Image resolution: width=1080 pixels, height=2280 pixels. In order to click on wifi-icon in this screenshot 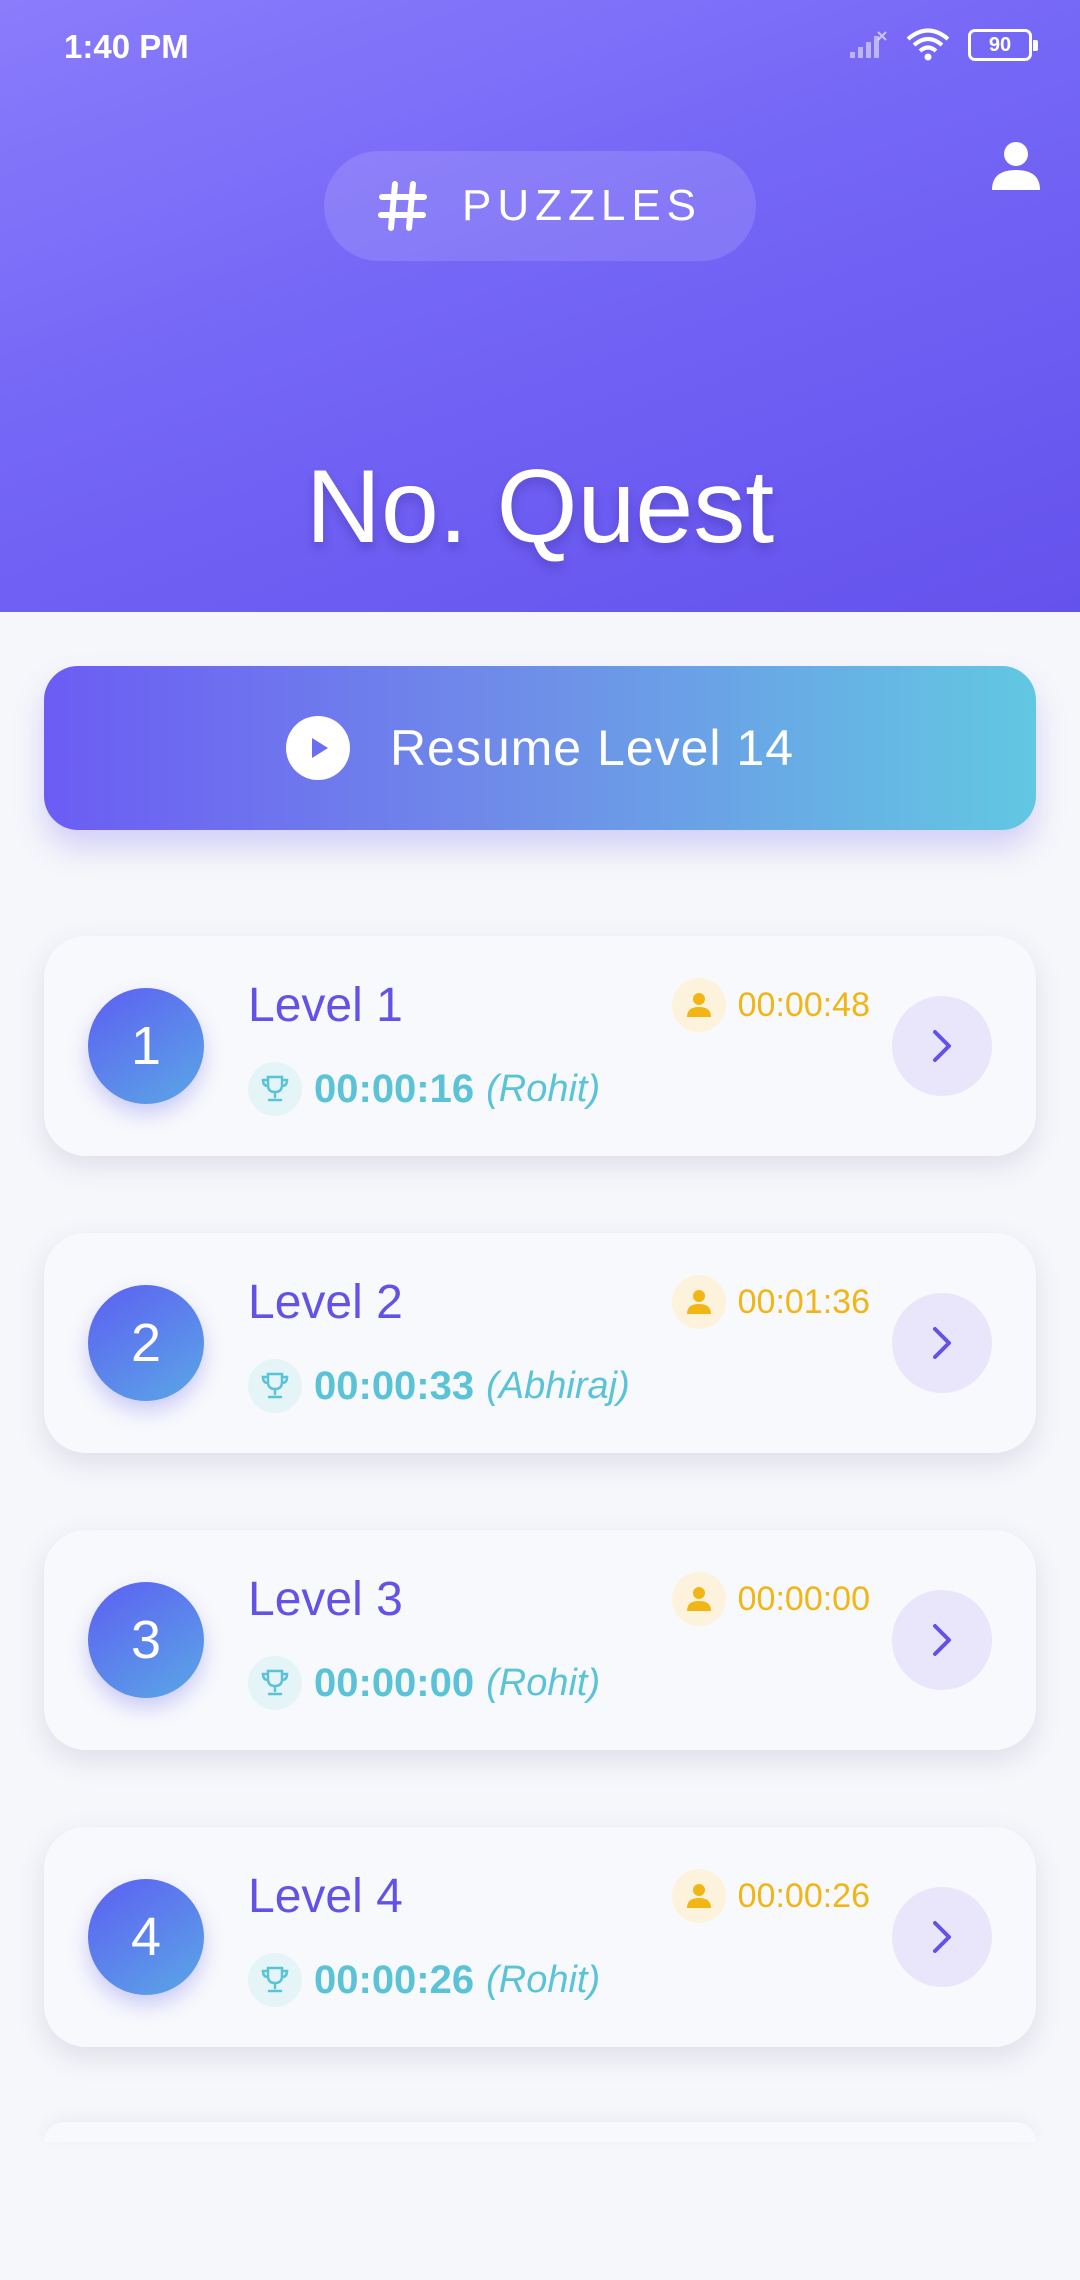, I will do `click(928, 44)`.